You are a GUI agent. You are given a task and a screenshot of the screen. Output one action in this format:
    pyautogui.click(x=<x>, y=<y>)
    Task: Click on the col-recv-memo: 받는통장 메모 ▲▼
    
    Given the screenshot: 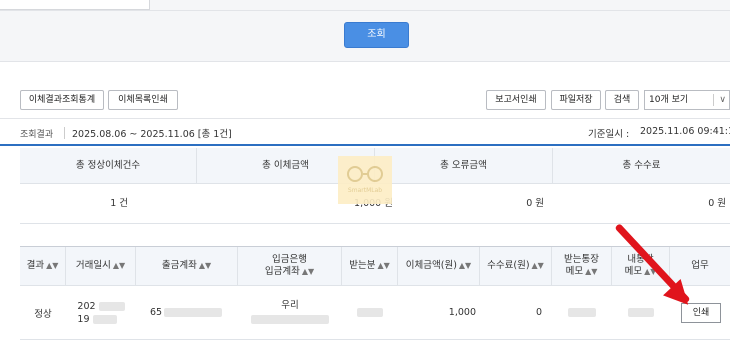 What is the action you would take?
    pyautogui.click(x=582, y=266)
    